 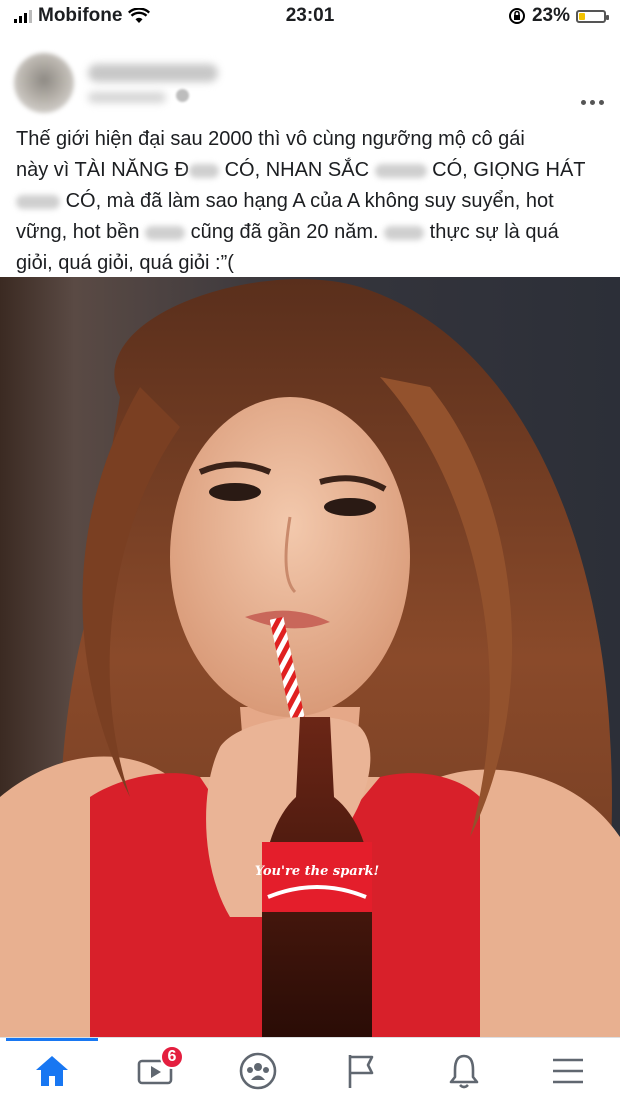 What do you see at coordinates (172, 1057) in the screenshot?
I see `watch-badge: 6` at bounding box center [172, 1057].